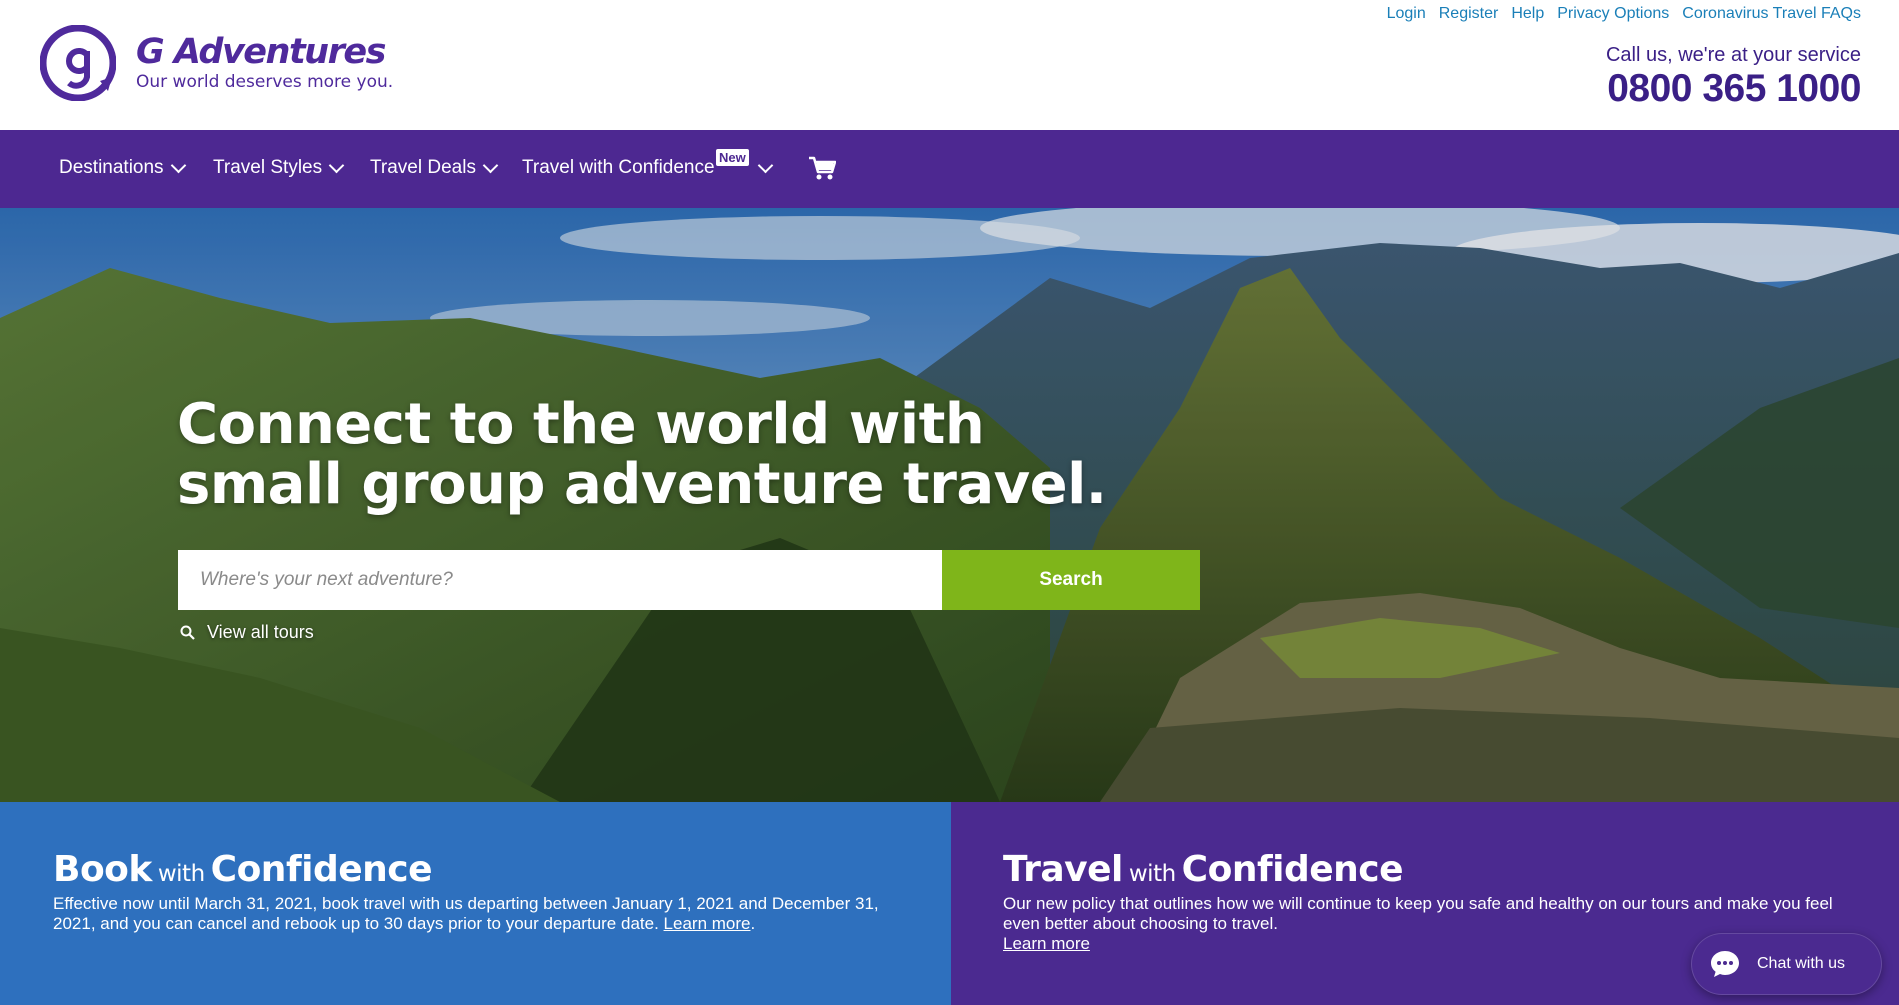  Describe the element at coordinates (1469, 14) in the screenshot. I see `register-link: Register` at that location.